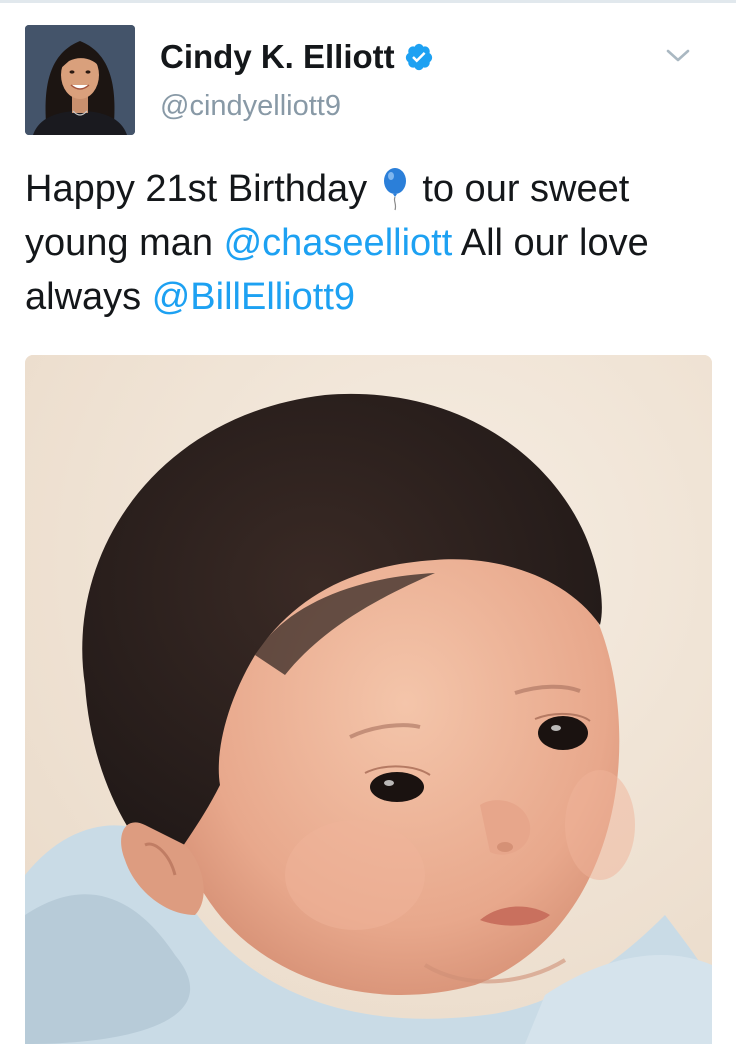  Describe the element at coordinates (419, 57) in the screenshot. I see `verified-badge-icon` at that location.